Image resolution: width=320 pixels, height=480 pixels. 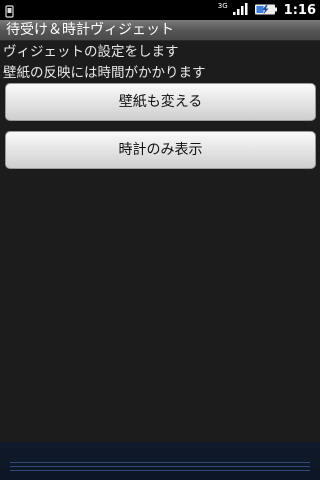 What do you see at coordinates (91, 52) in the screenshot?
I see `description-line-1: ヴィジェットの設定をします` at bounding box center [91, 52].